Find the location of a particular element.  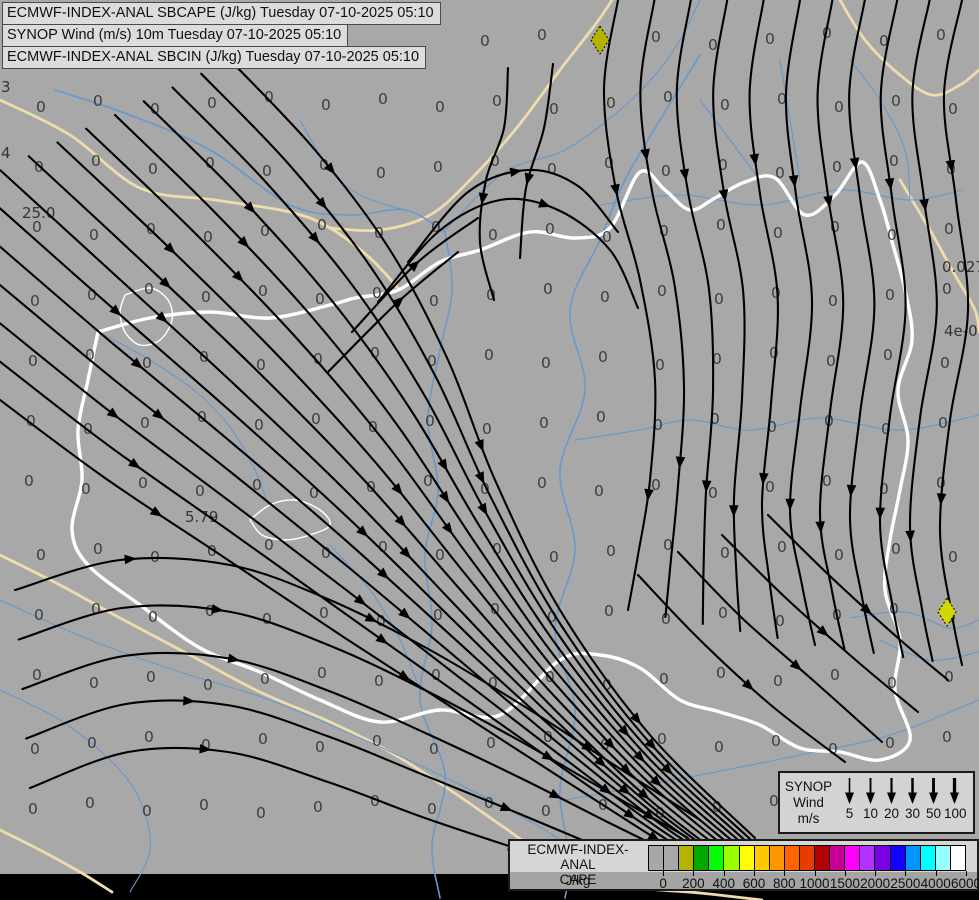

cape-colorbar is located at coordinates (807, 858).